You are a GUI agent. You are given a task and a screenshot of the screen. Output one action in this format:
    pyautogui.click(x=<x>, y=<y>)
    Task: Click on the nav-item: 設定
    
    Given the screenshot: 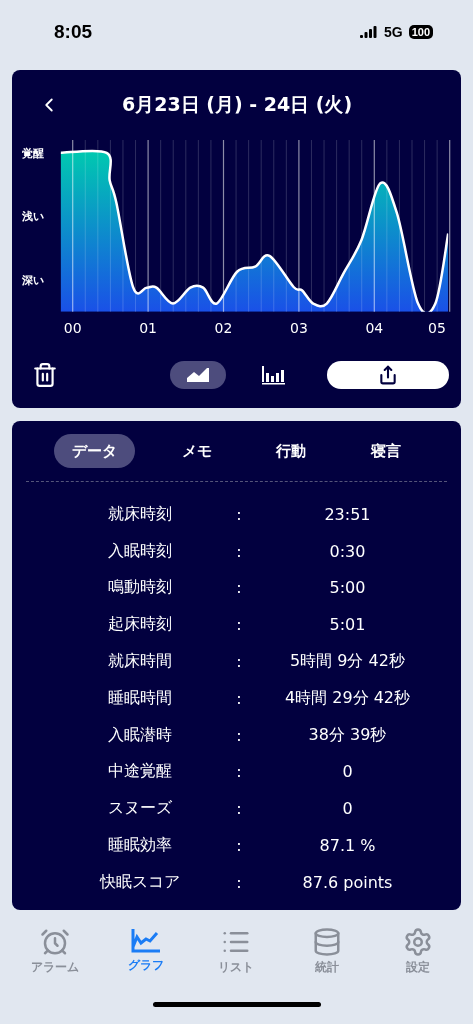 What is the action you would take?
    pyautogui.click(x=417, y=951)
    